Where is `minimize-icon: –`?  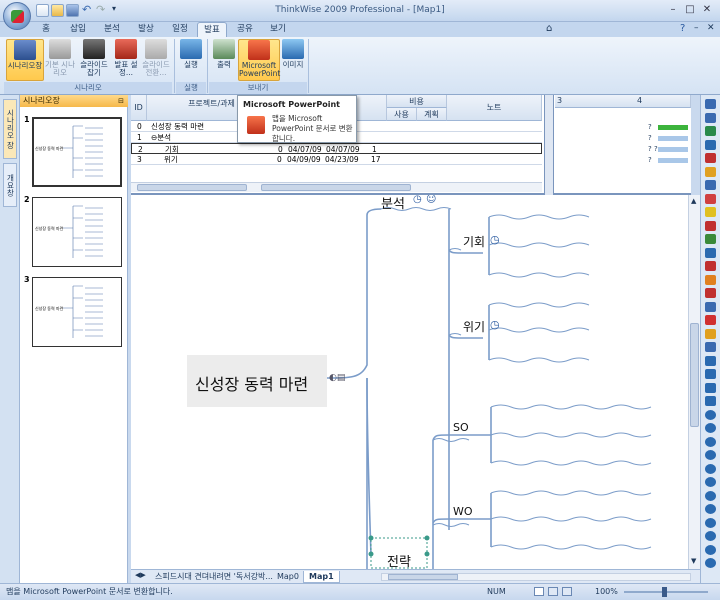
minimize-icon: – is located at coordinates (673, 9).